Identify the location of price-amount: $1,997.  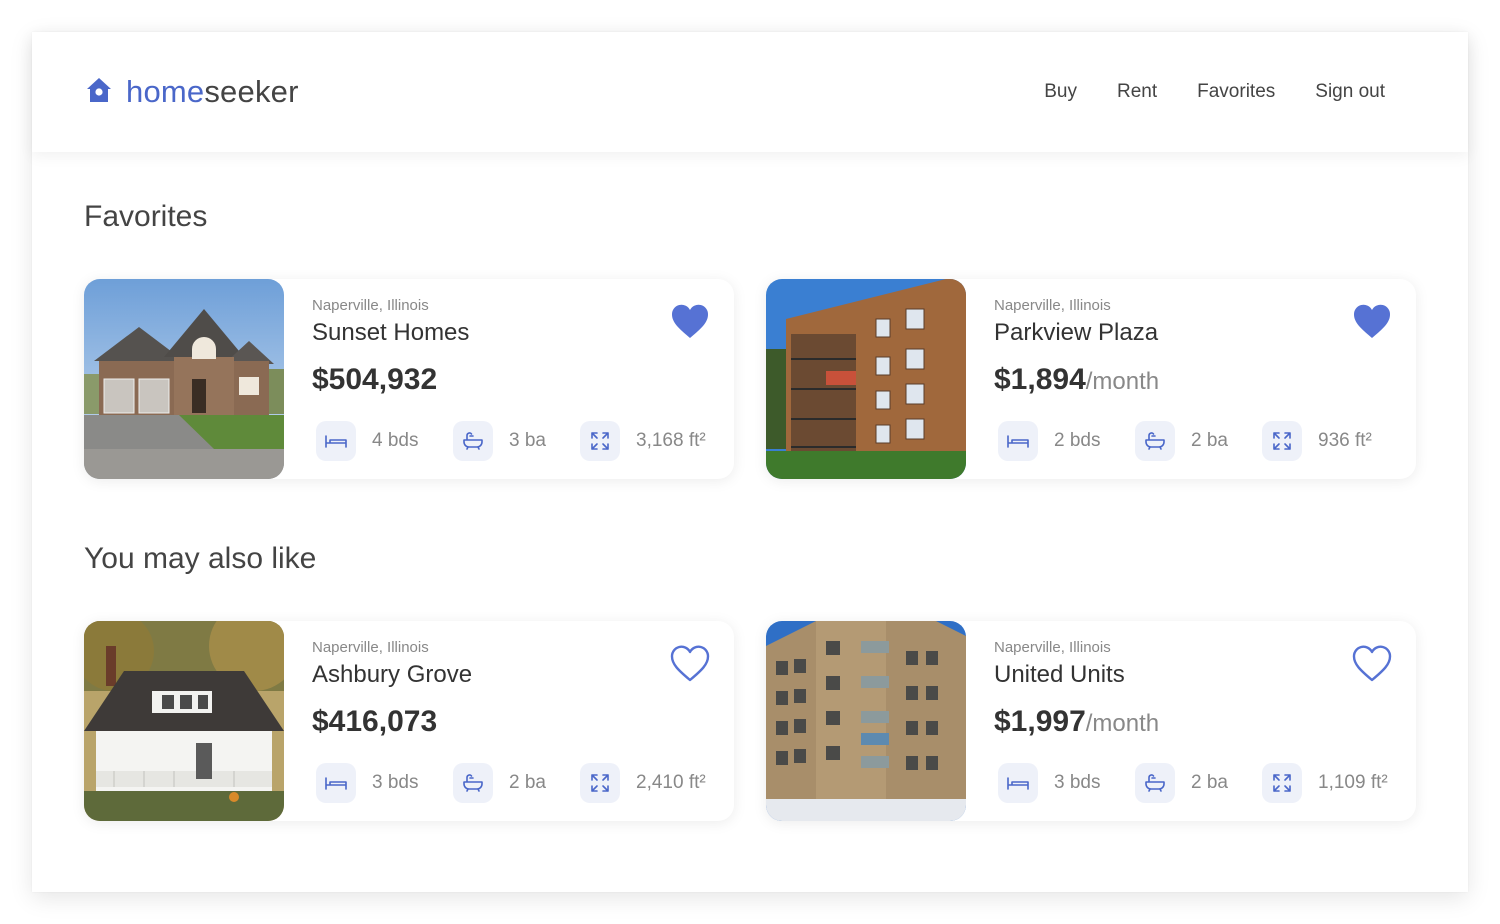
(1040, 721).